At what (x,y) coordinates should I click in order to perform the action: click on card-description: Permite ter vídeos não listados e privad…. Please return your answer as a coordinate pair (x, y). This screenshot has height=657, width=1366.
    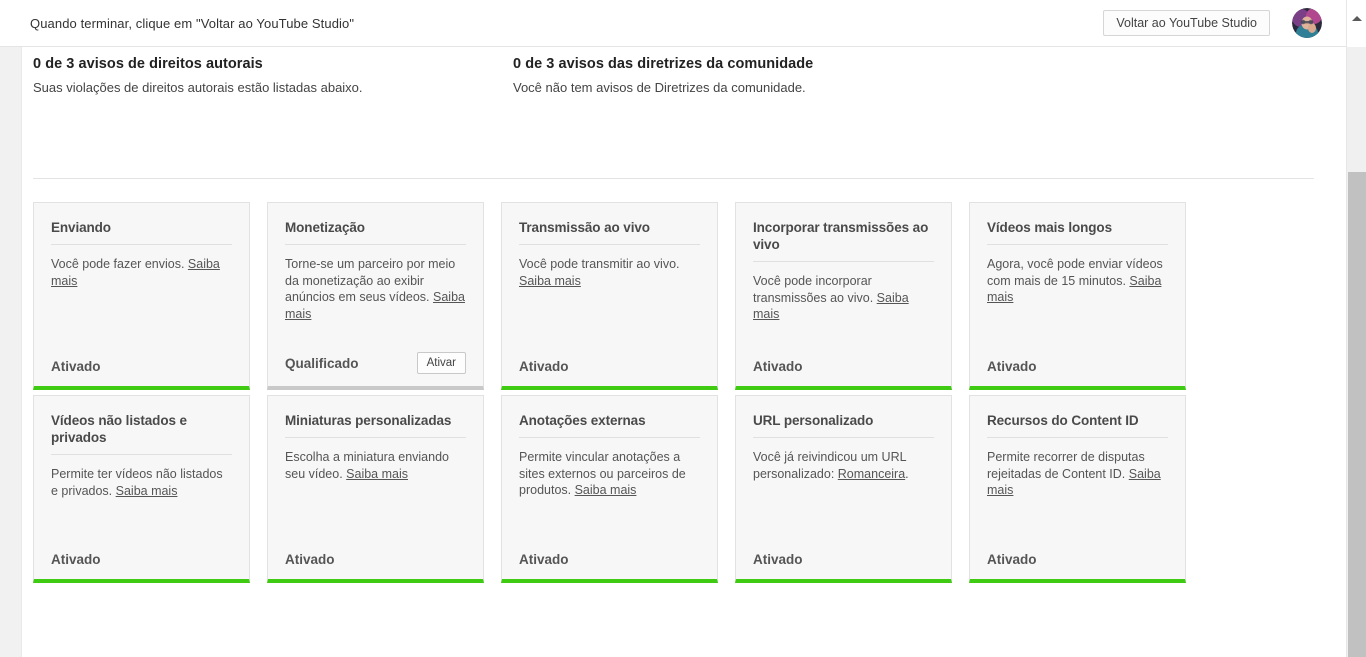
    Looking at the image, I should click on (141, 482).